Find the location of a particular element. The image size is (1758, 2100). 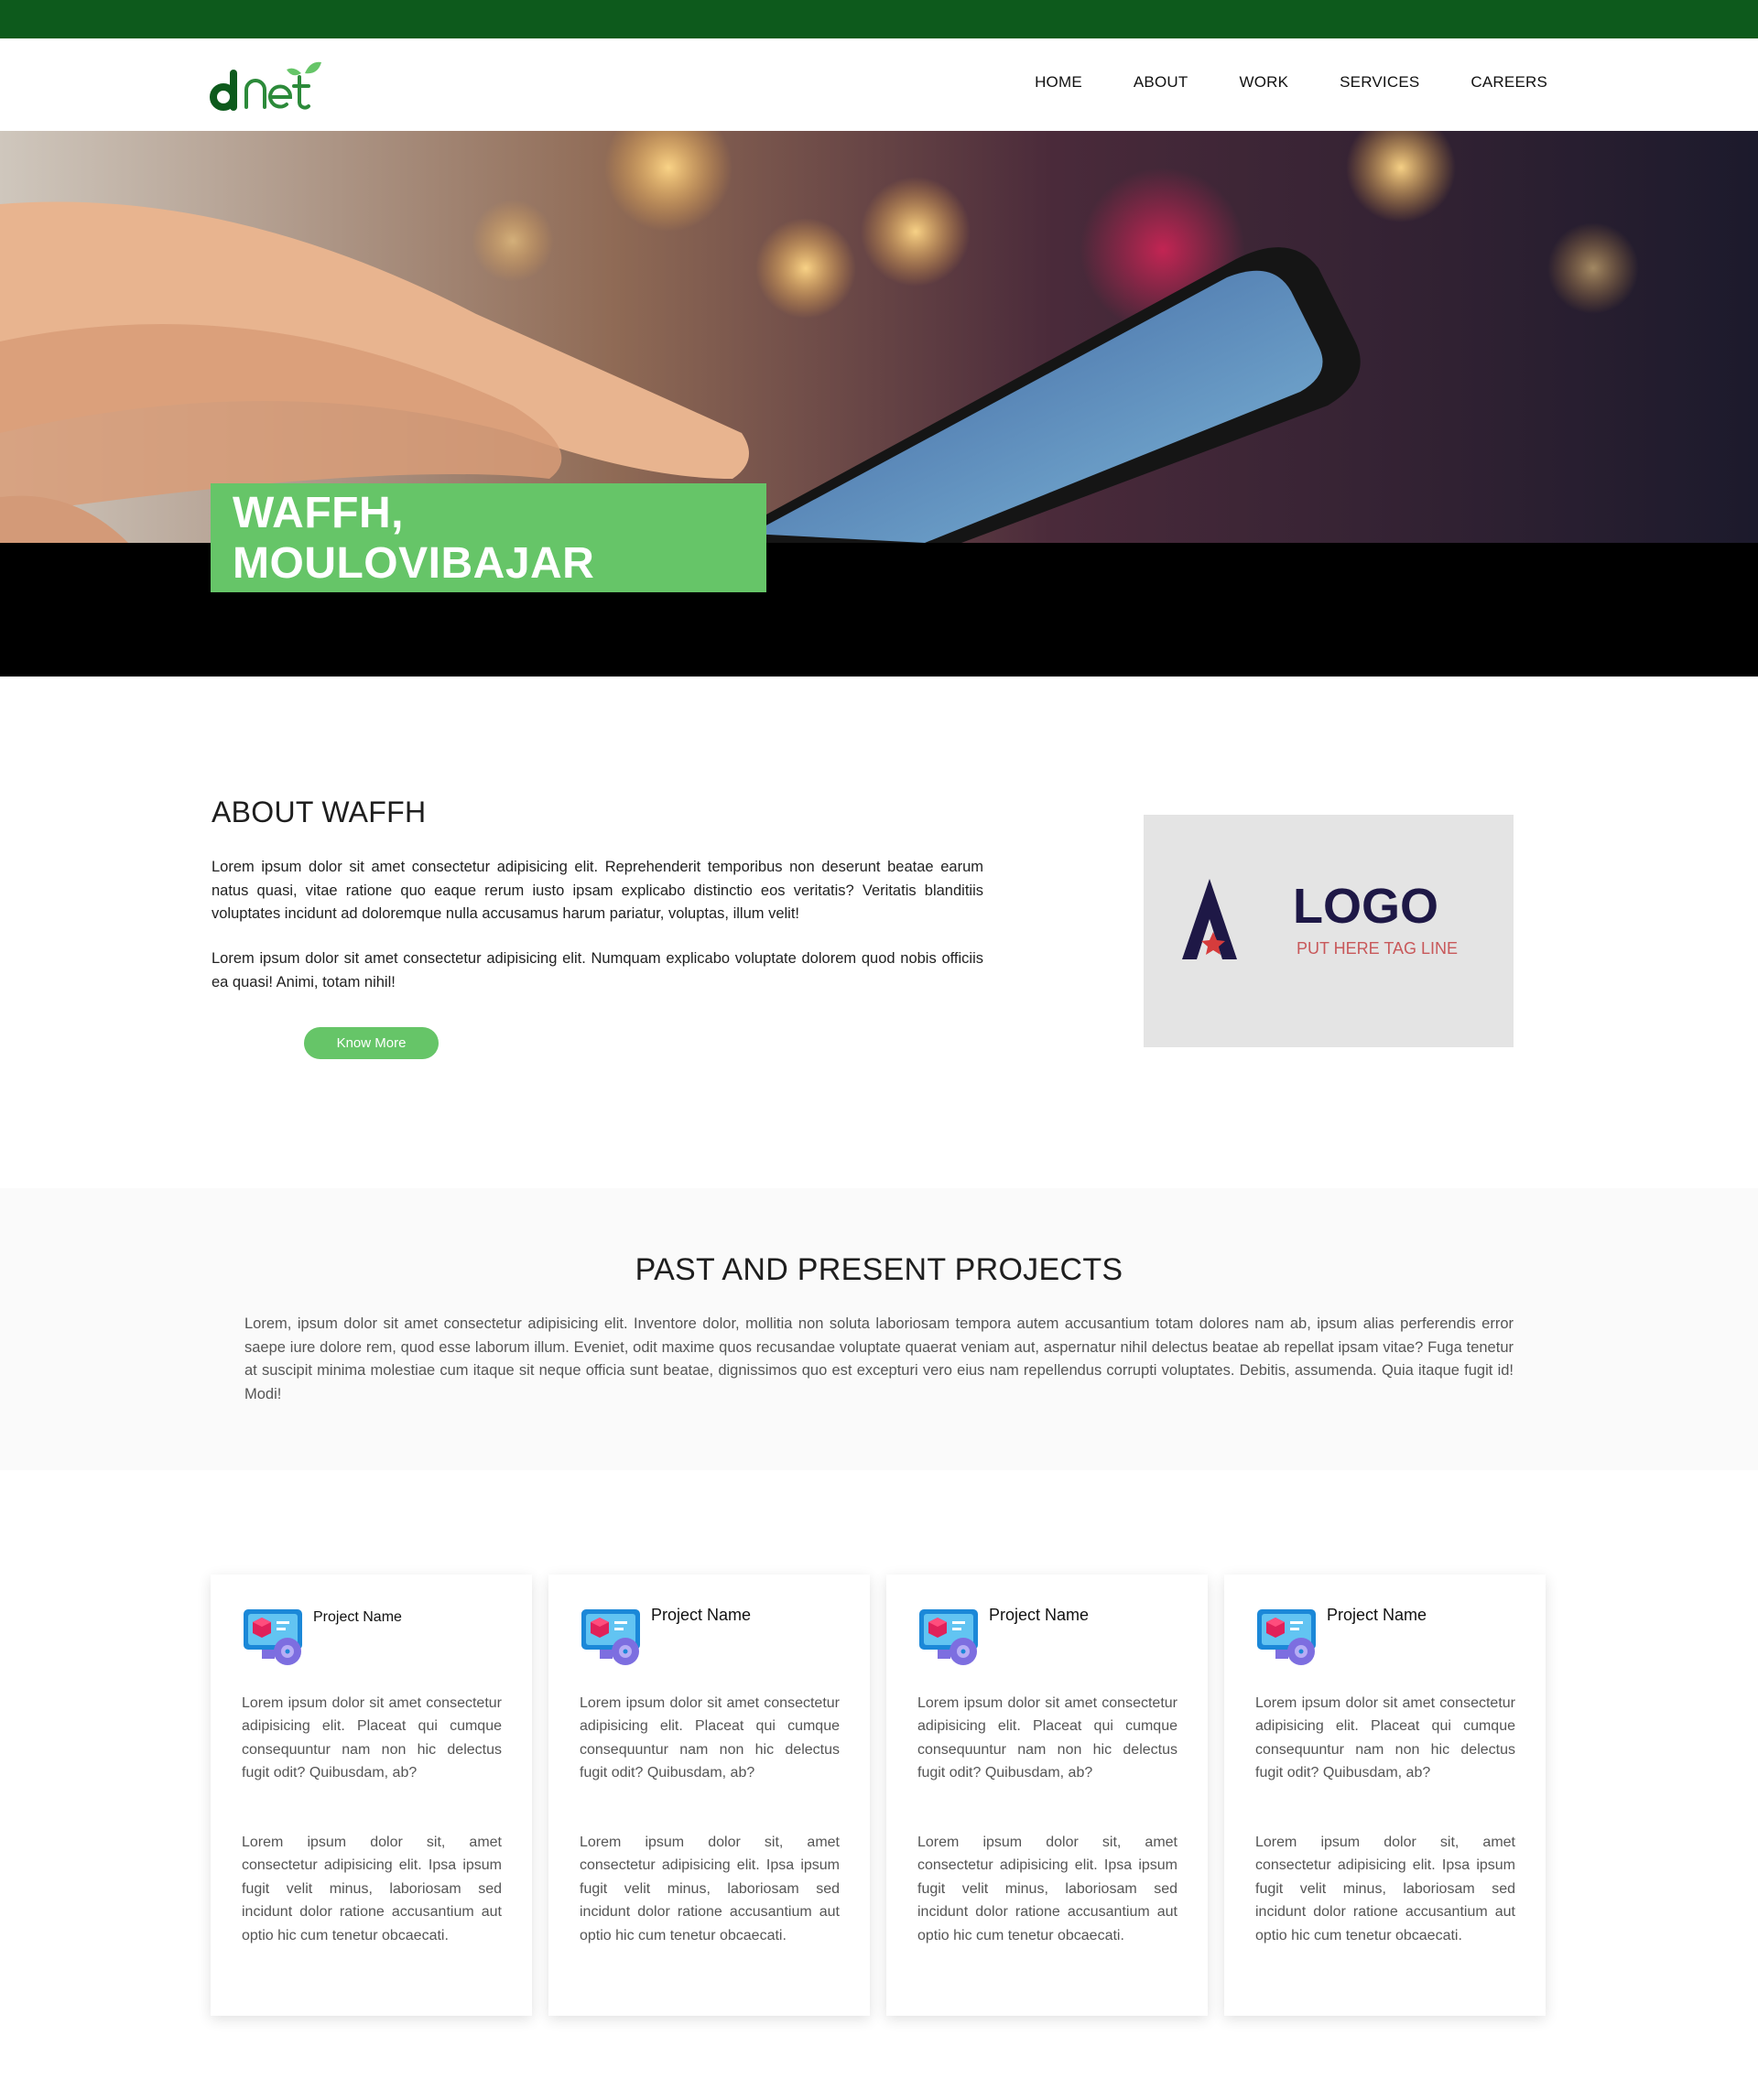

nav-work: WORK is located at coordinates (1263, 83).